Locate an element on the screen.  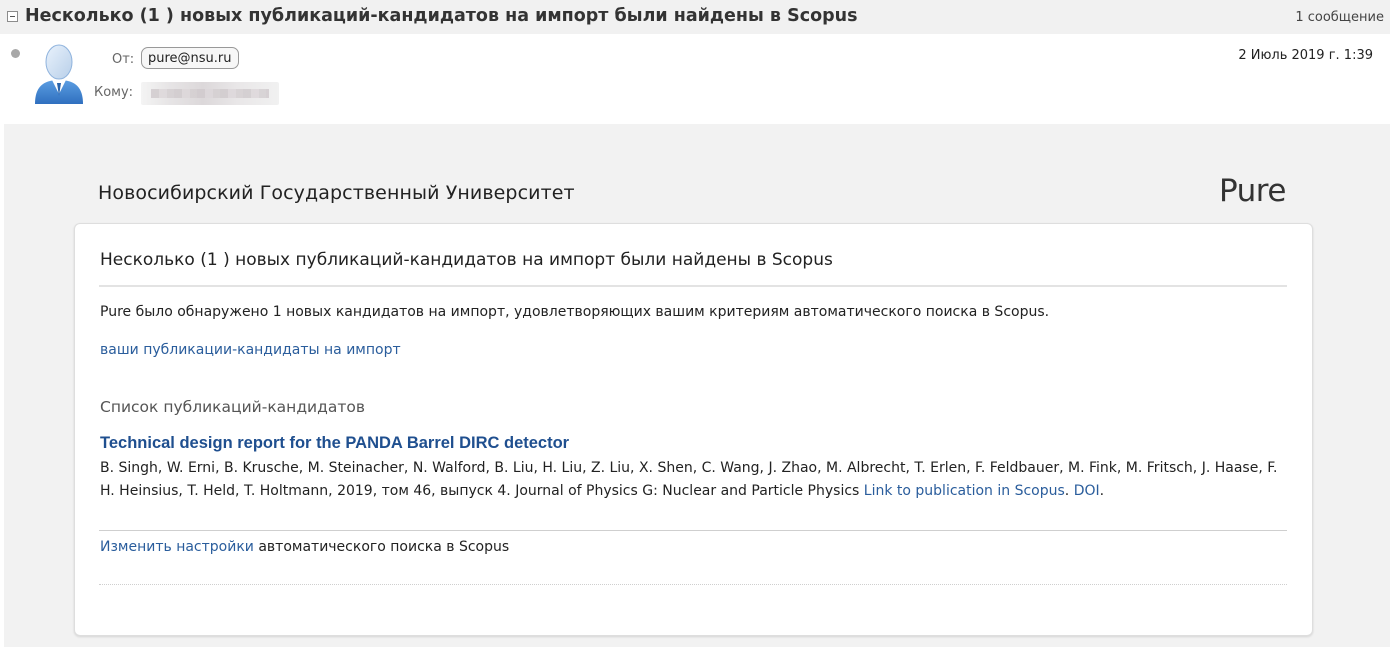
message-count: 1 сообщение is located at coordinates (1339, 17).